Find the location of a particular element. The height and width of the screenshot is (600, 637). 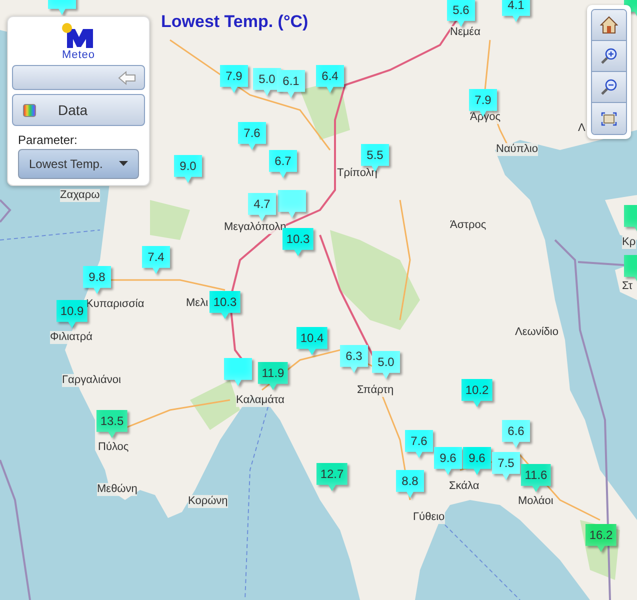

caret-icon is located at coordinates (123, 163).